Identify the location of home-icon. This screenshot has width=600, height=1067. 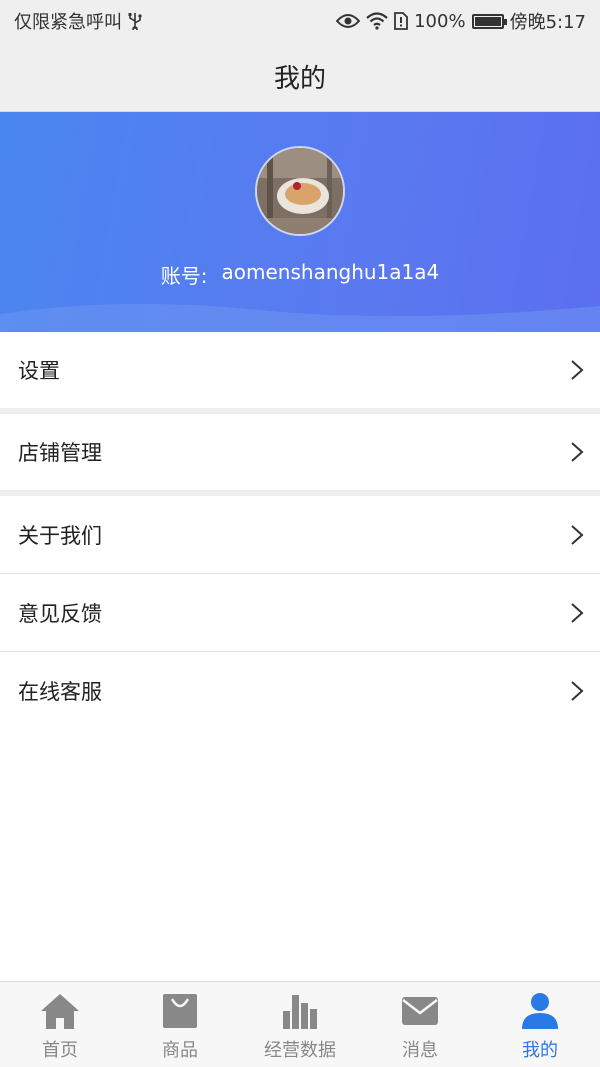
(60, 1011).